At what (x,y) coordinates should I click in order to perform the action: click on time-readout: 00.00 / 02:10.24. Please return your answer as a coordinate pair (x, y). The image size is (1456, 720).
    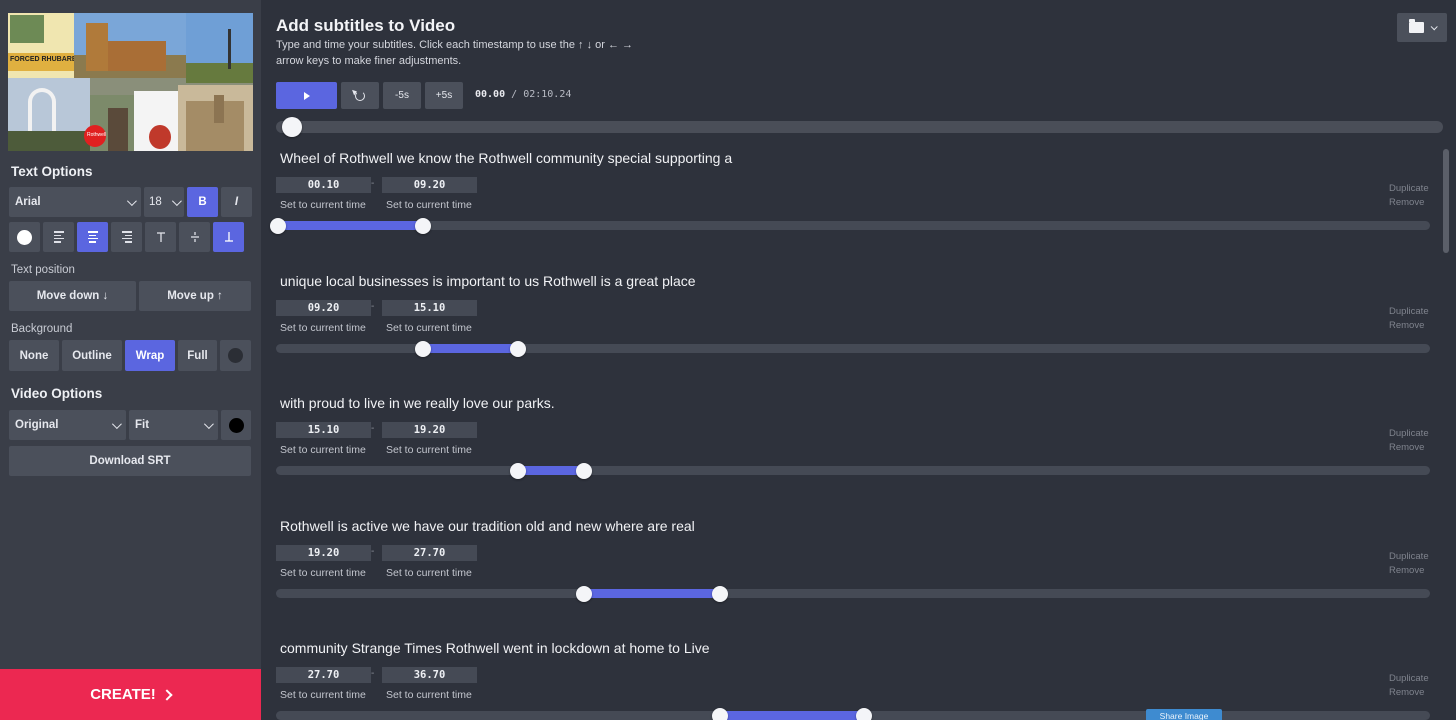
    Looking at the image, I should click on (523, 94).